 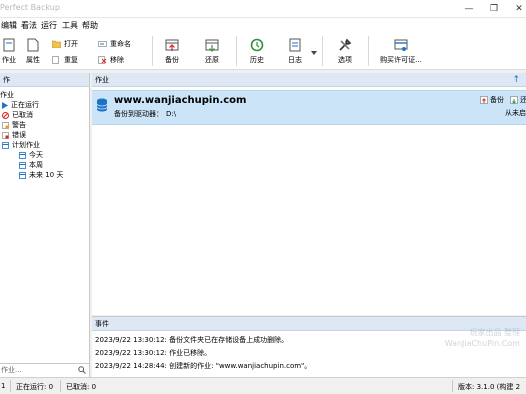 What do you see at coordinates (295, 60) in the screenshot?
I see `log-label: 日志` at bounding box center [295, 60].